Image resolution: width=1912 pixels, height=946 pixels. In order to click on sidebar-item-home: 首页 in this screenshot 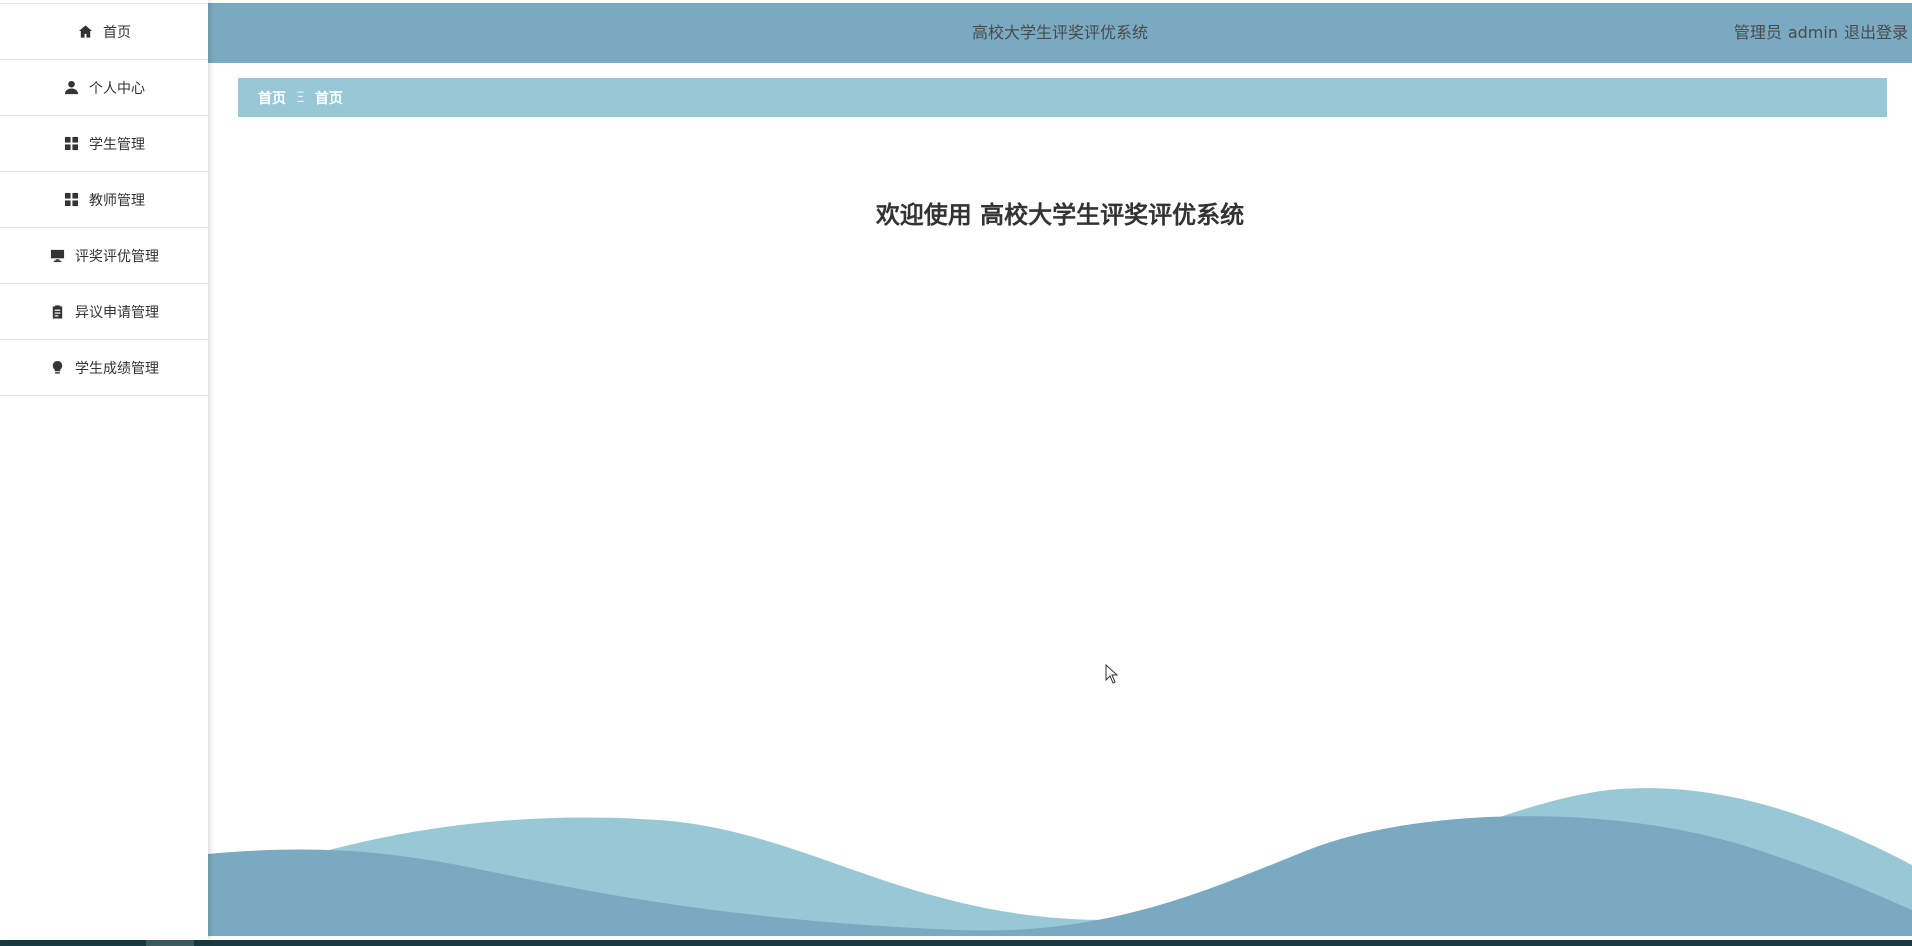, I will do `click(104, 32)`.